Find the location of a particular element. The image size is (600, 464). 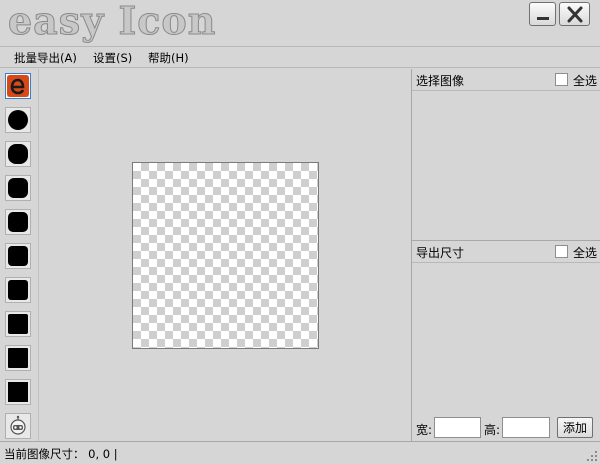

export-size-select-all-checkbox is located at coordinates (561, 251).